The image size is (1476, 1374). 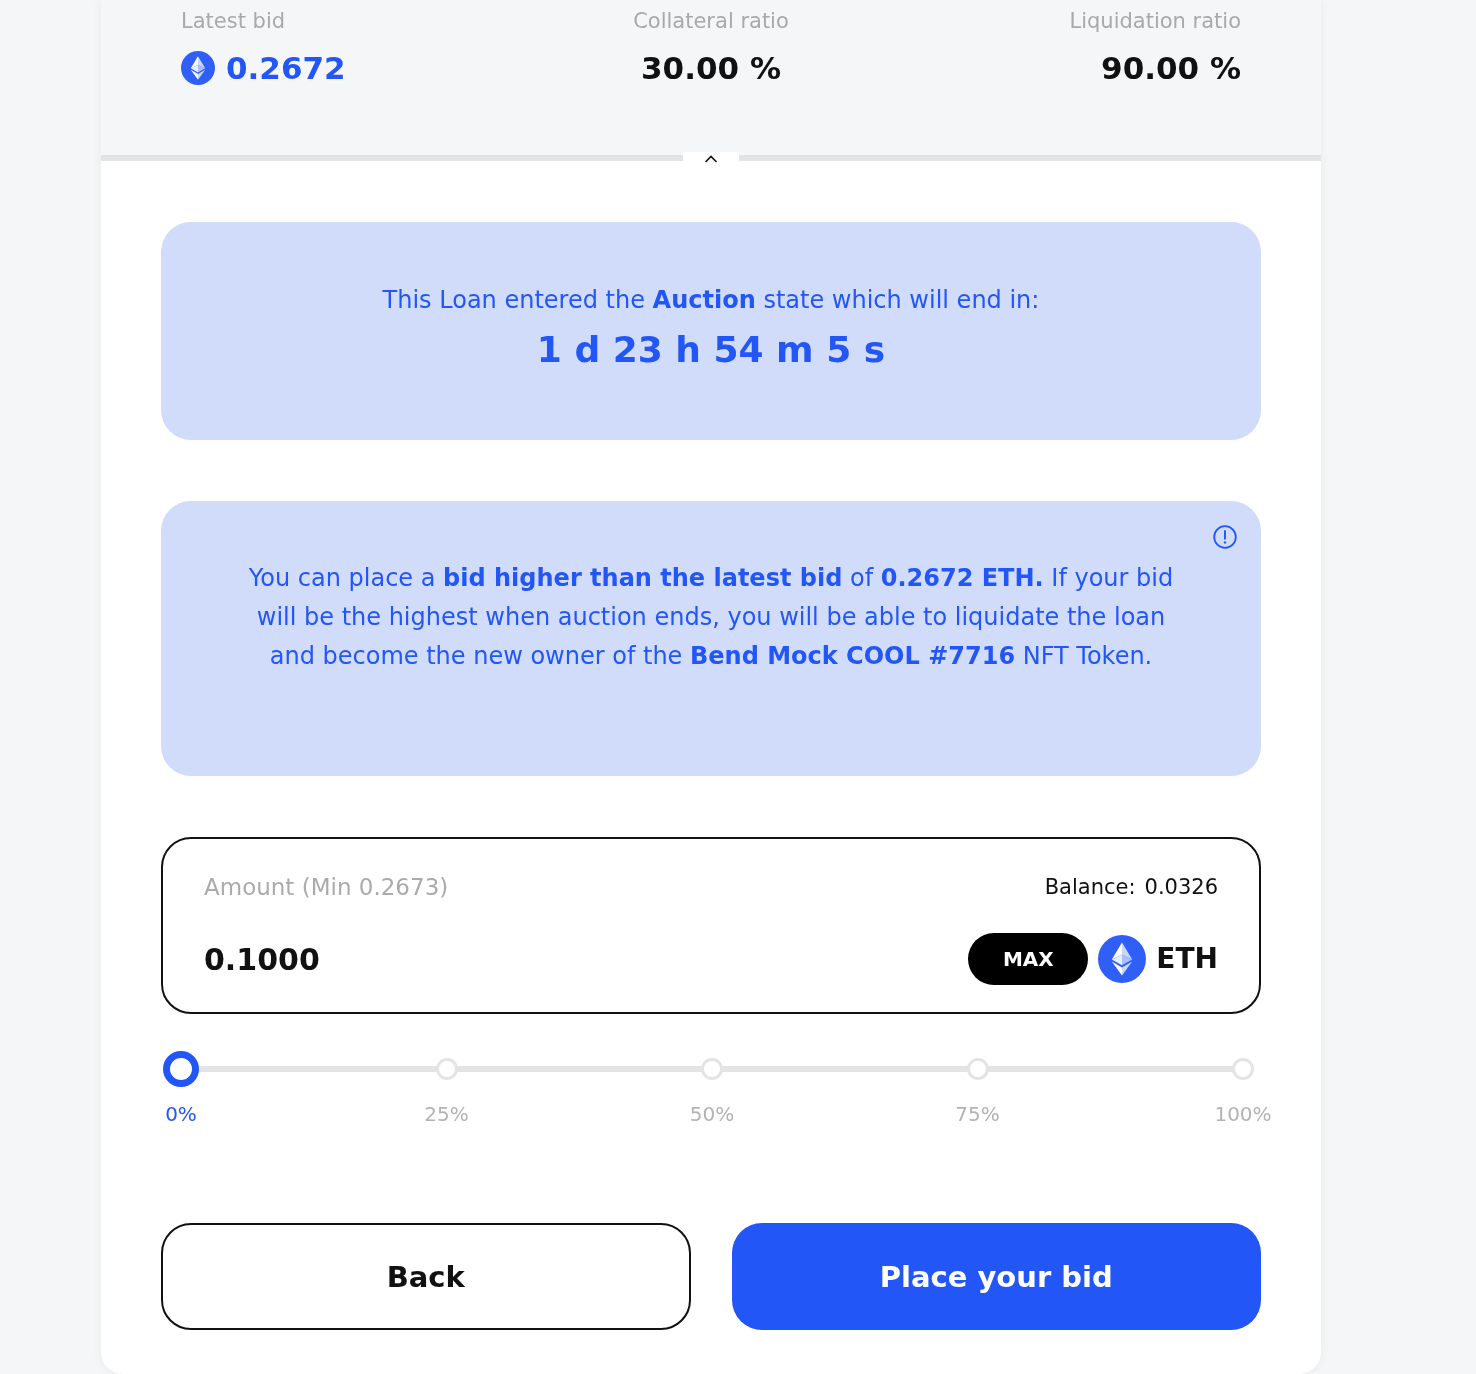 I want to click on chevron-up-icon, so click(x=711, y=159).